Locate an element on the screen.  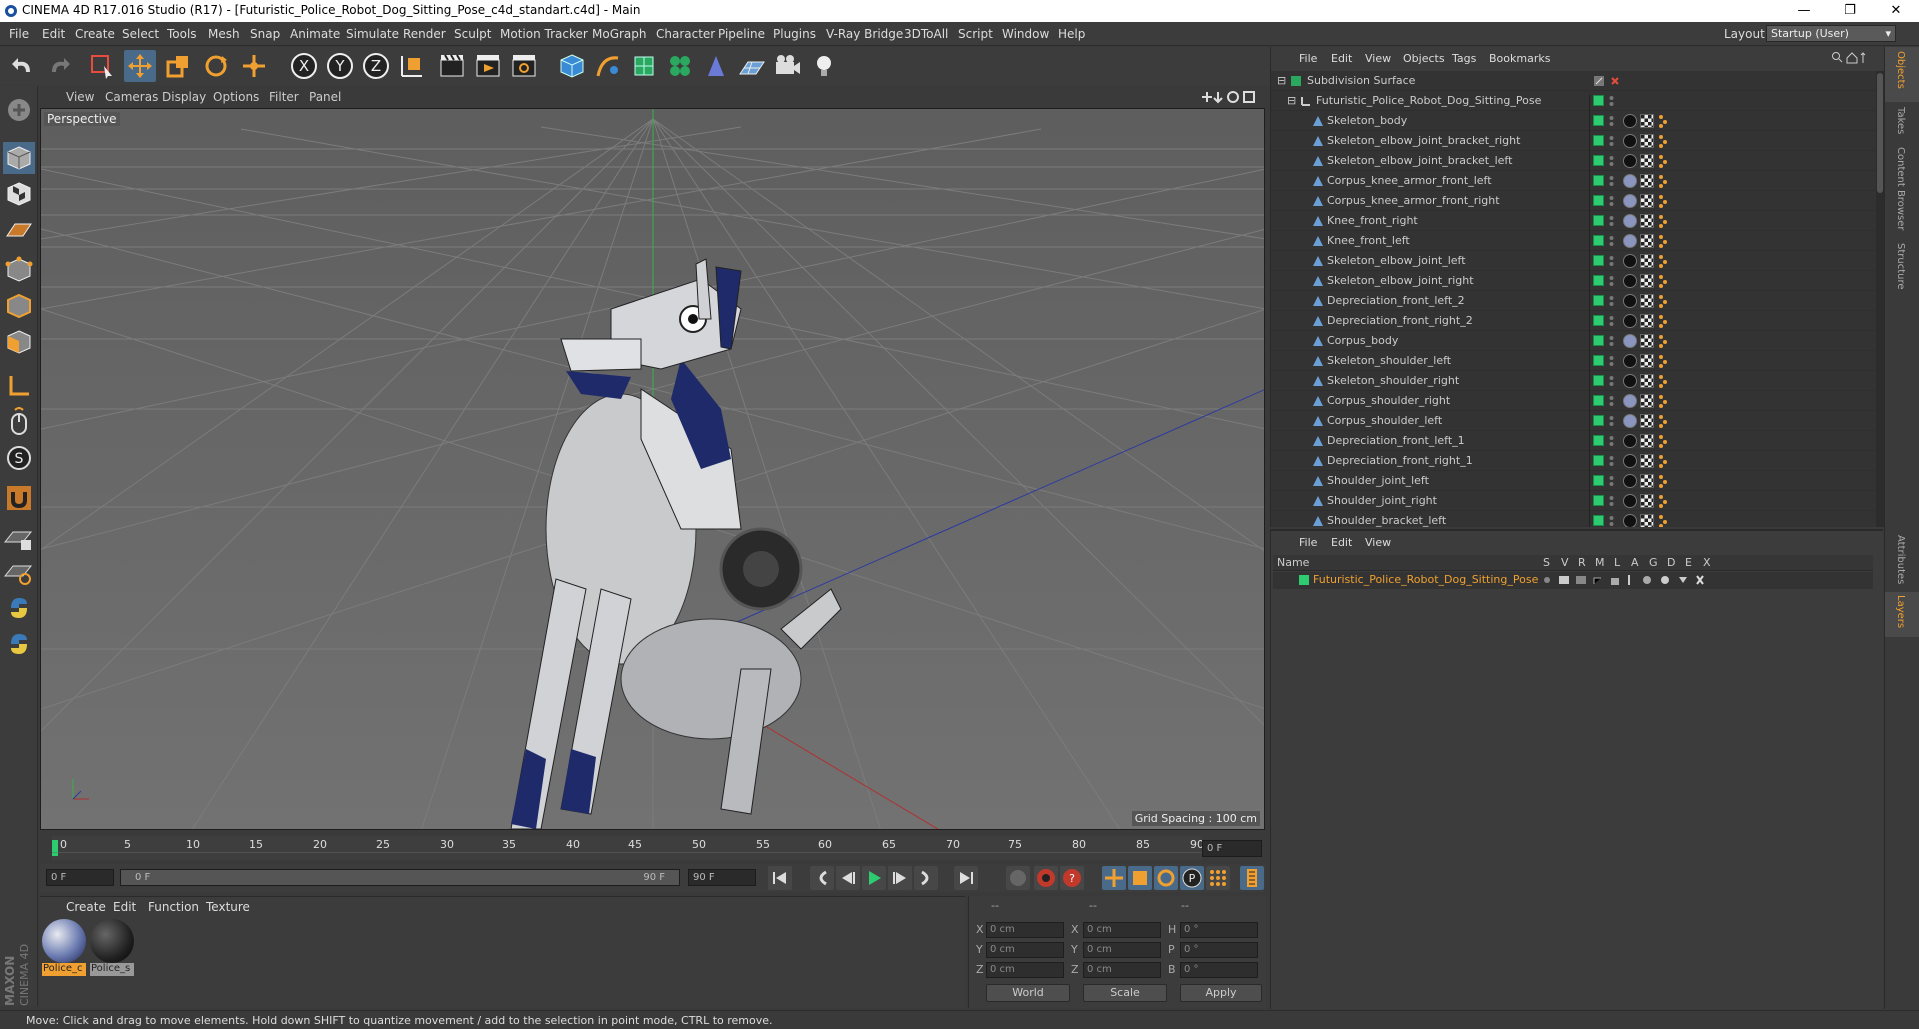
material-menu-function: Function is located at coordinates (173, 907).